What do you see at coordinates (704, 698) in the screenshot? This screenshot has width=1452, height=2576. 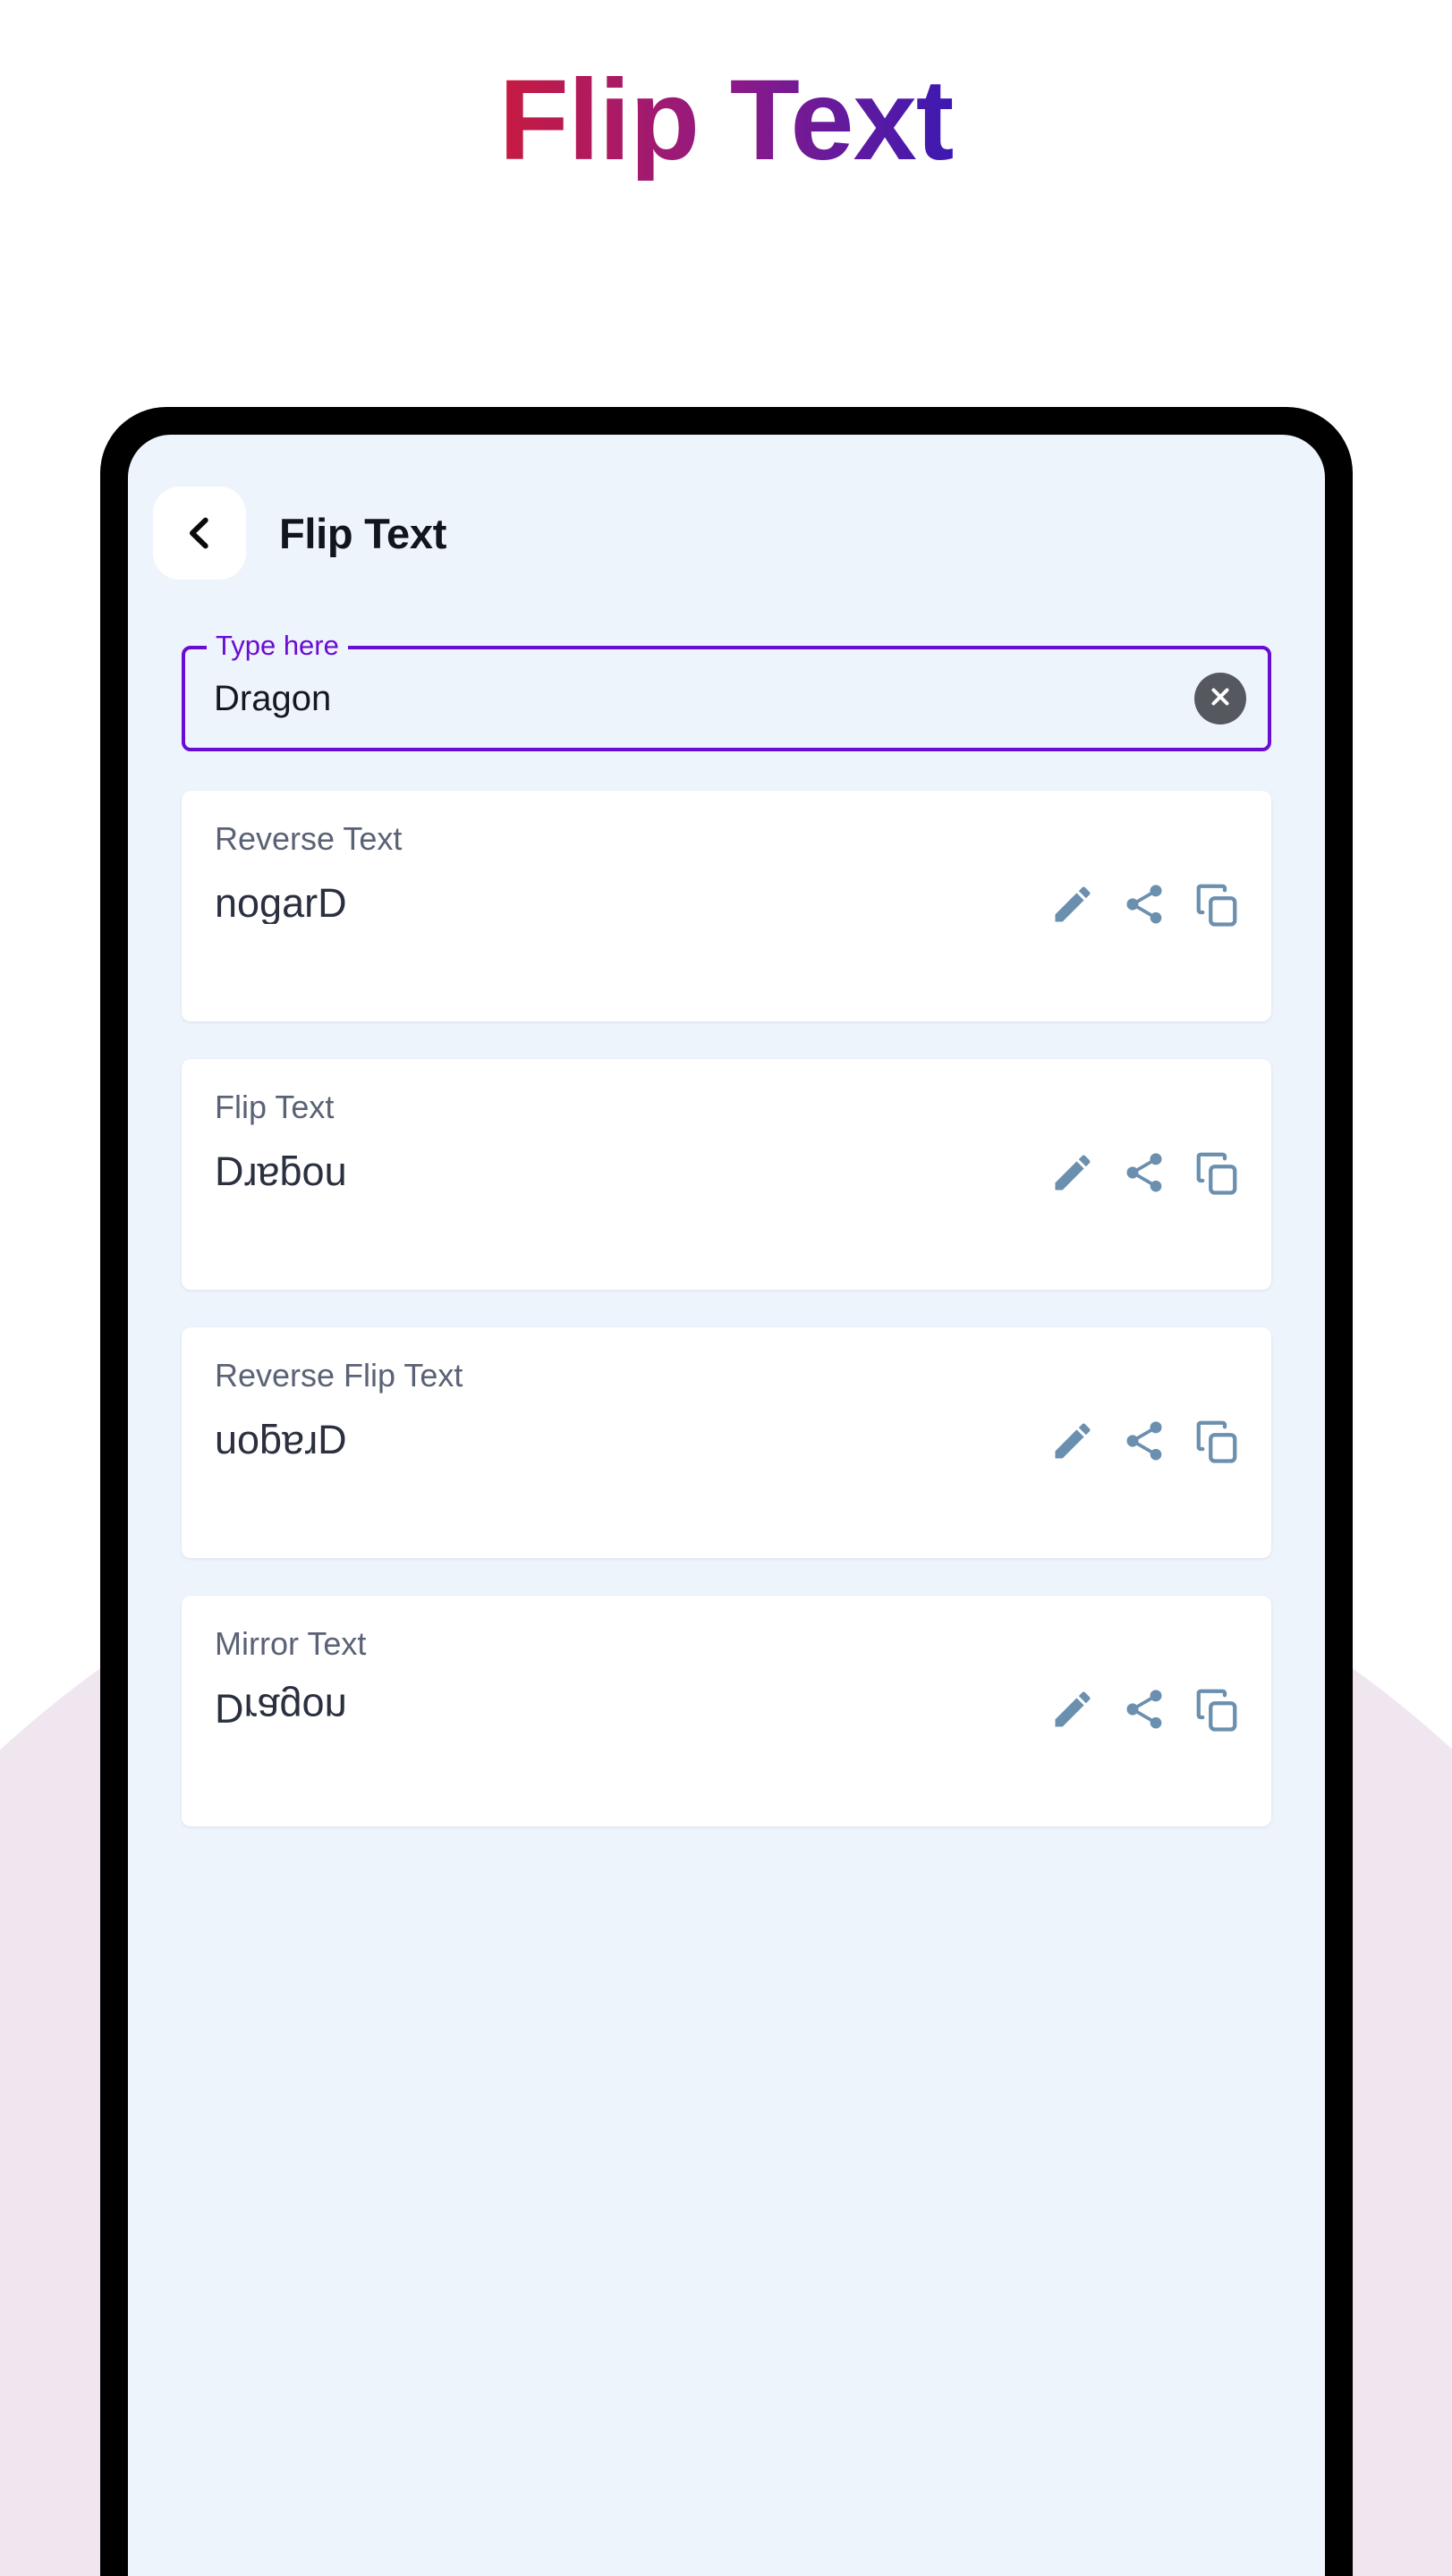 I see `search-input` at bounding box center [704, 698].